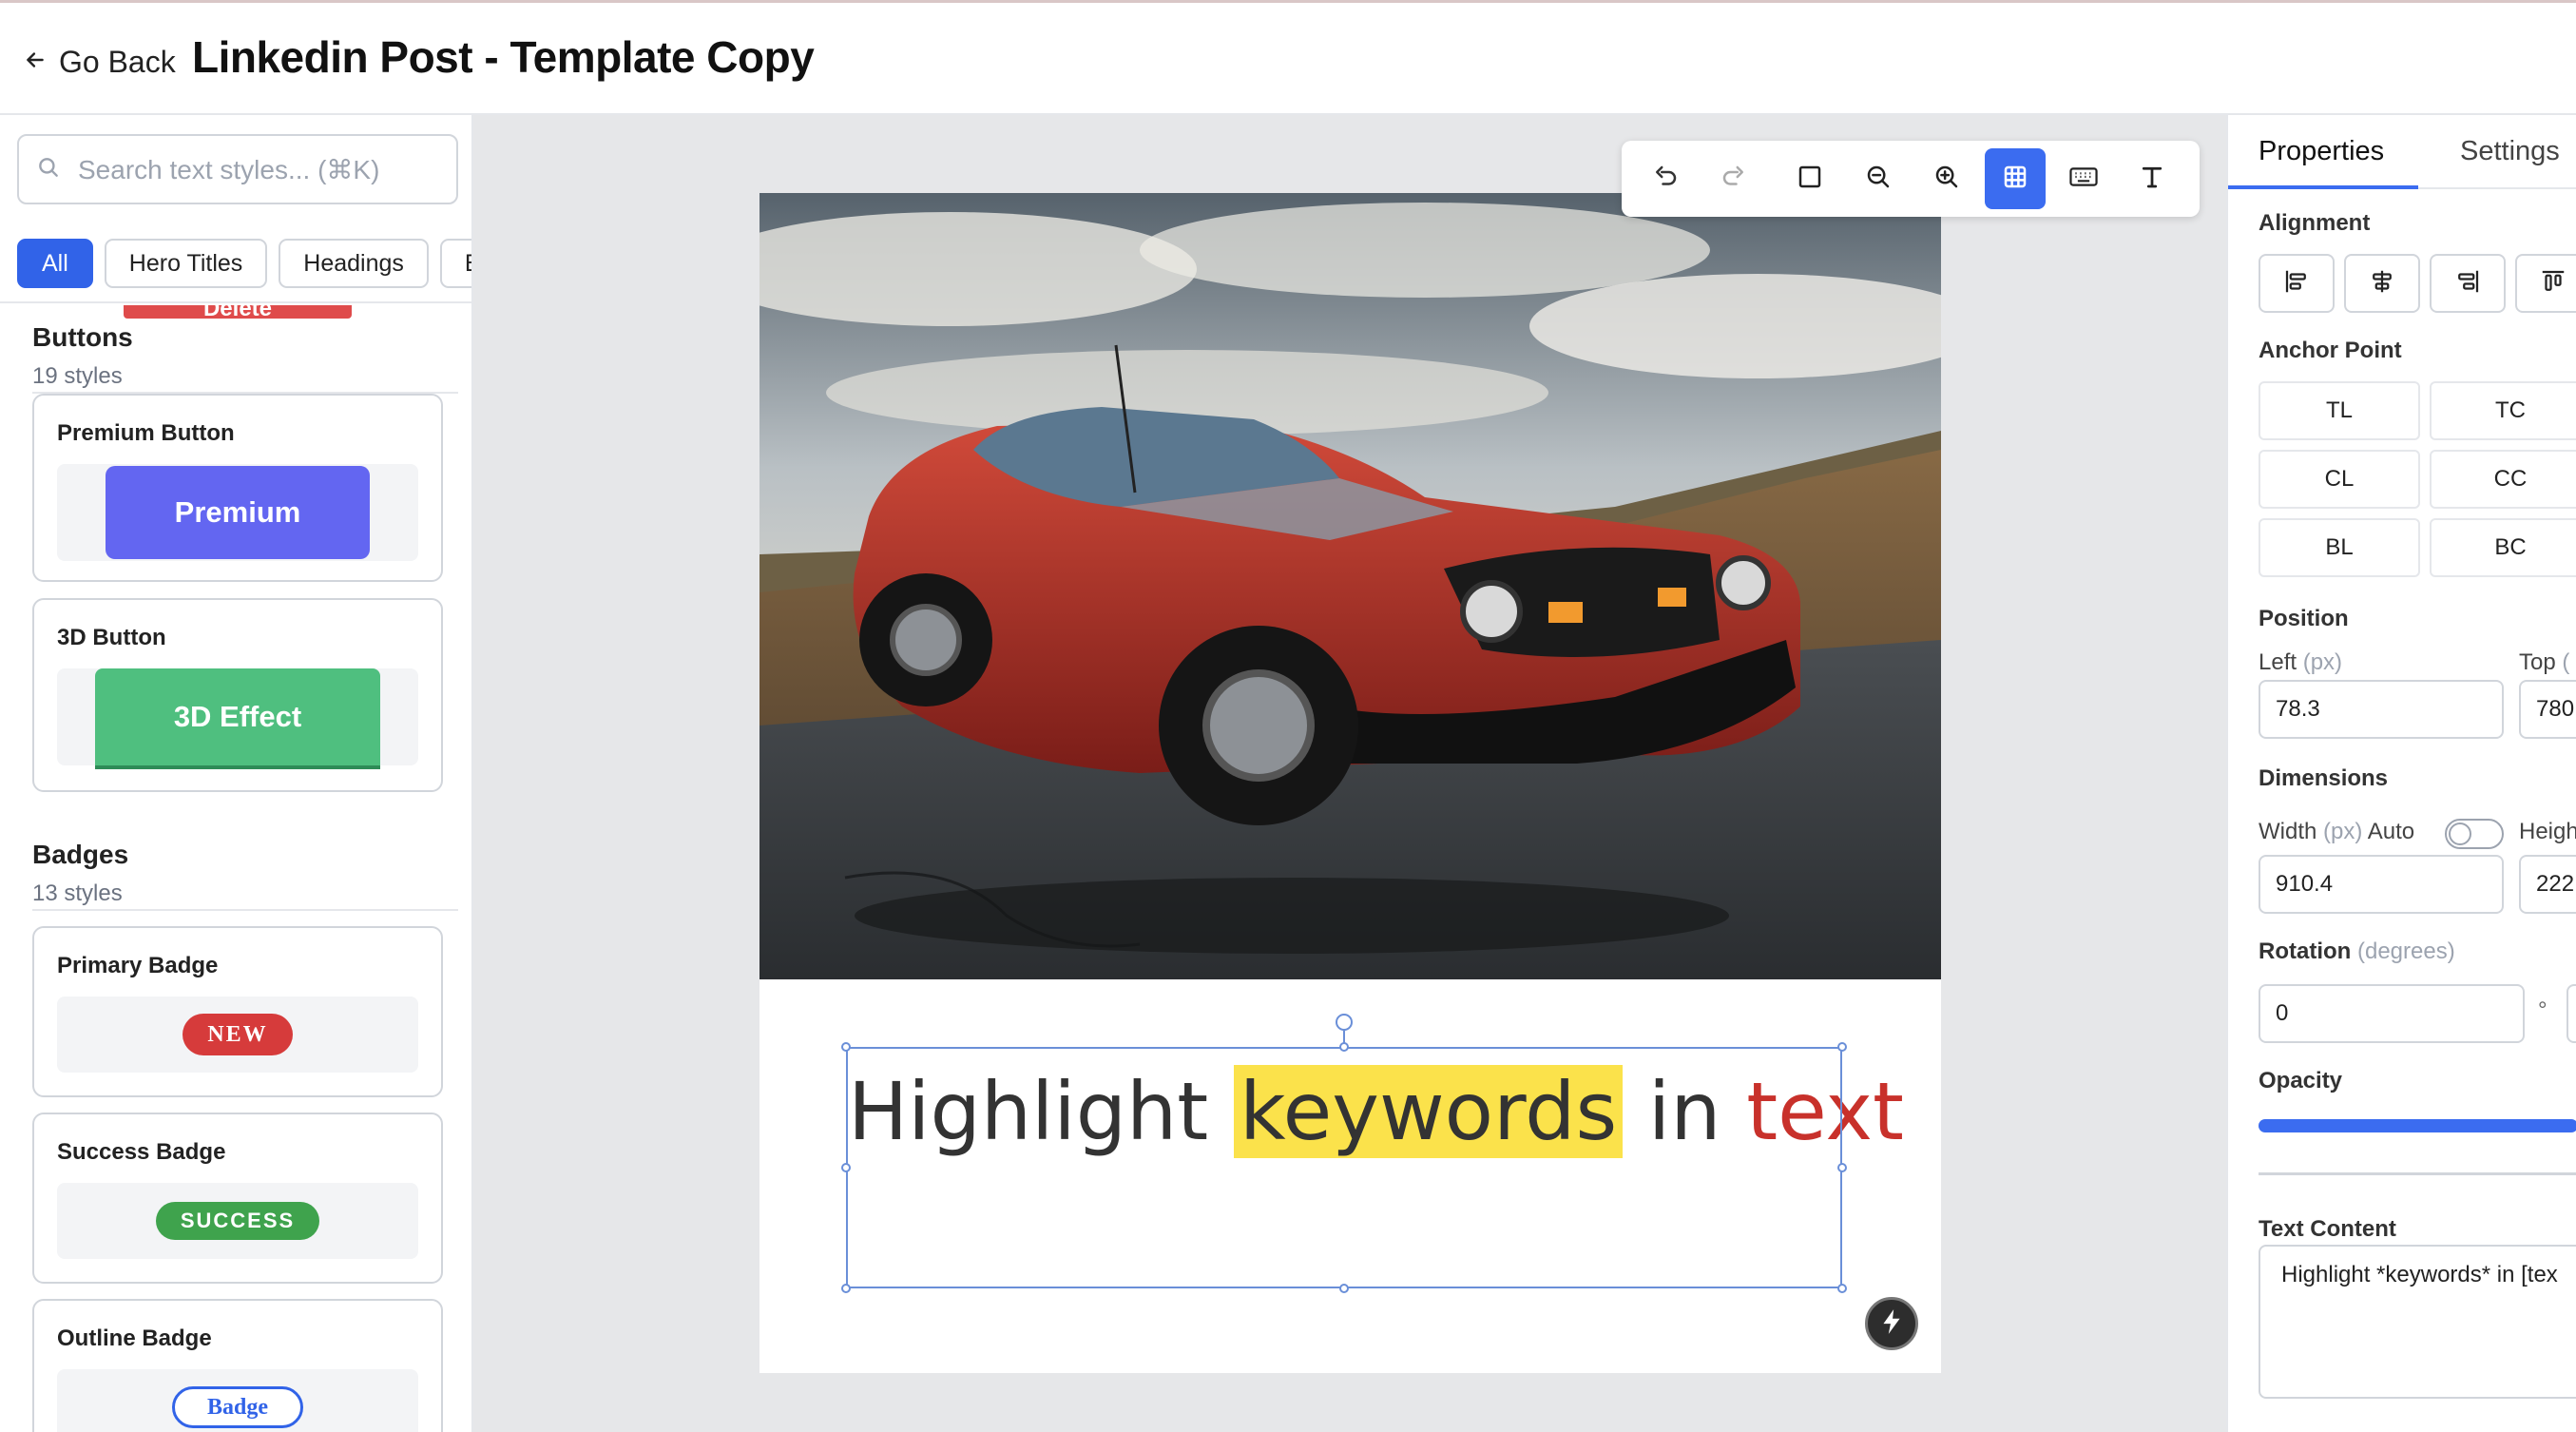  What do you see at coordinates (55, 263) in the screenshot?
I see `chip-all: All` at bounding box center [55, 263].